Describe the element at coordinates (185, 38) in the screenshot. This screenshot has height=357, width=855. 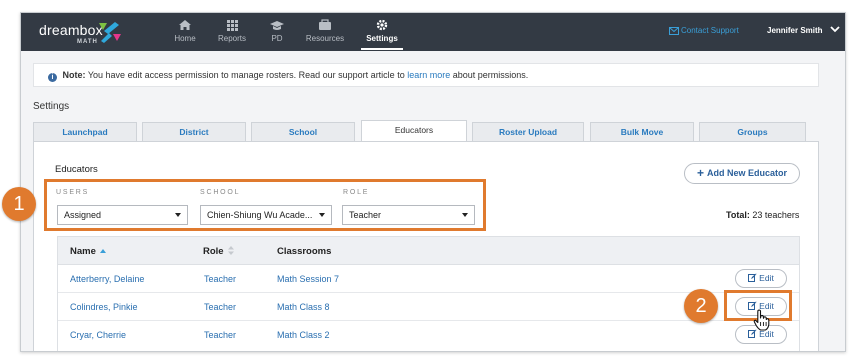
I see `nav-label: Home` at that location.